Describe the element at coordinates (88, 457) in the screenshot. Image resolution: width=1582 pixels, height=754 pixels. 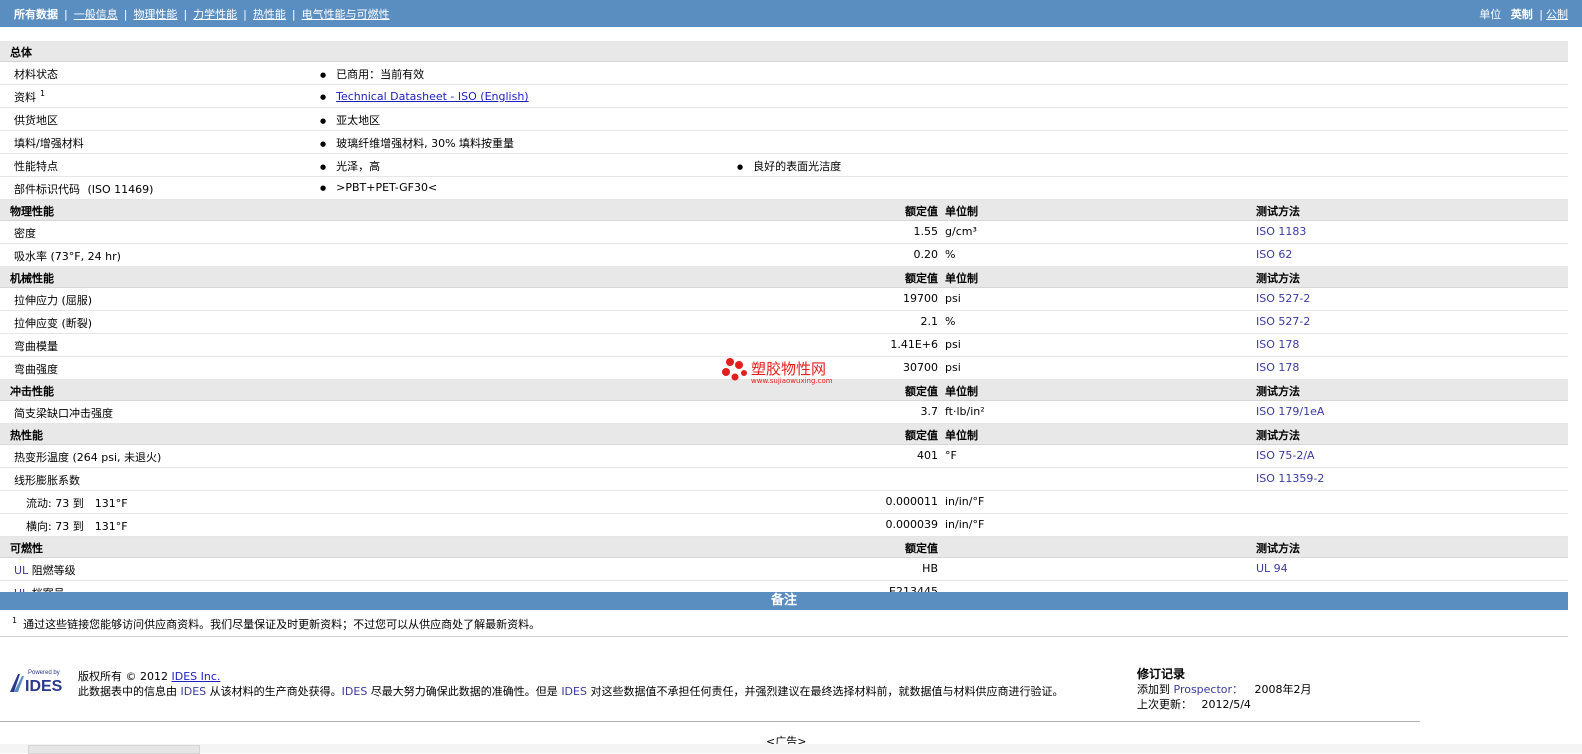
I see `row-label: 热变形温度 (264 psi, 未退火)` at that location.